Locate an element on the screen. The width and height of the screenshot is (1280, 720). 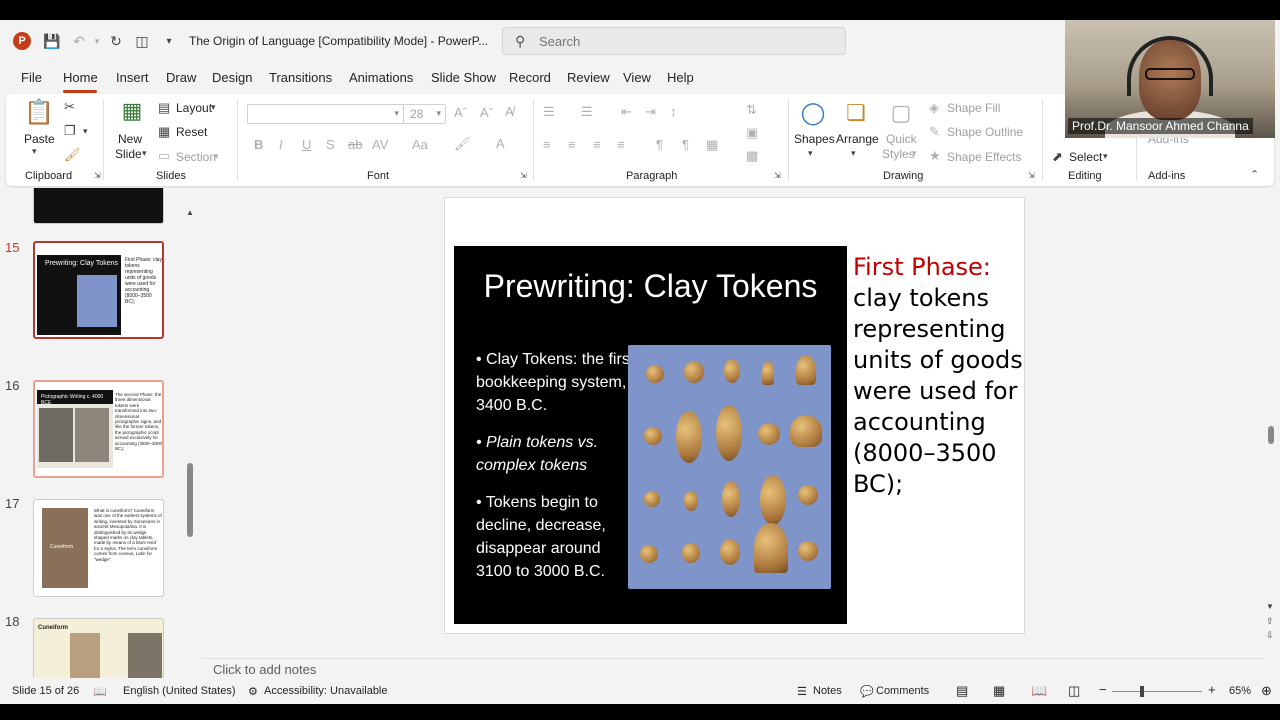
accessibility-status: Accessibility: Unavailable is located at coordinates (326, 691).